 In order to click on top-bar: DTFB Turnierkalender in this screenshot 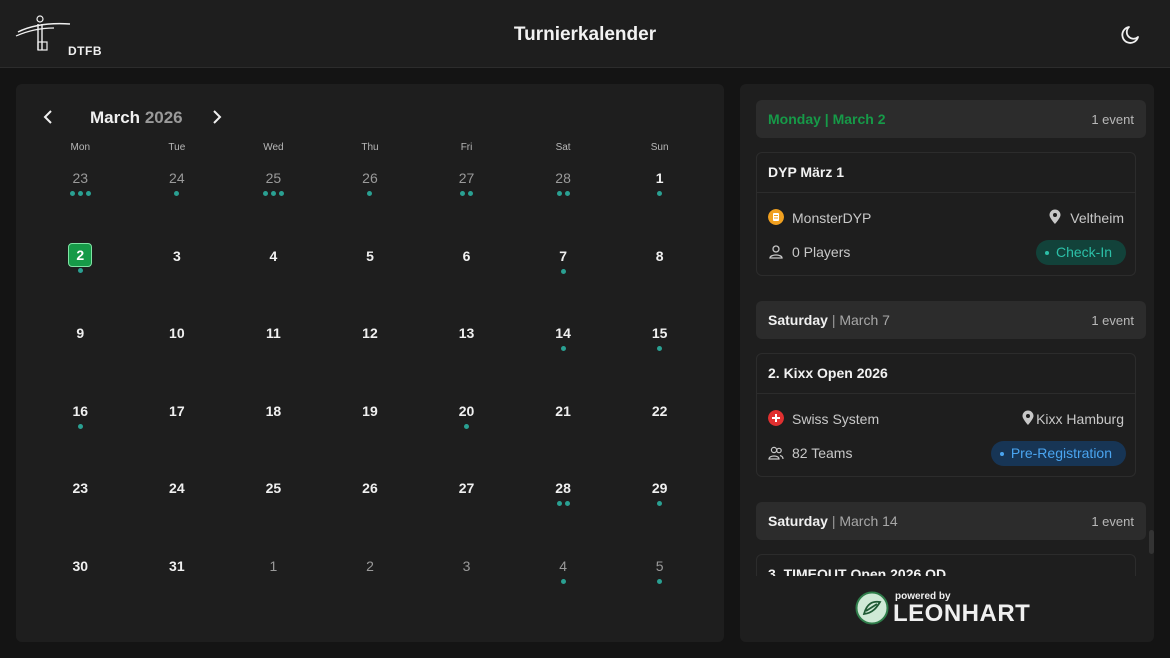, I will do `click(585, 34)`.